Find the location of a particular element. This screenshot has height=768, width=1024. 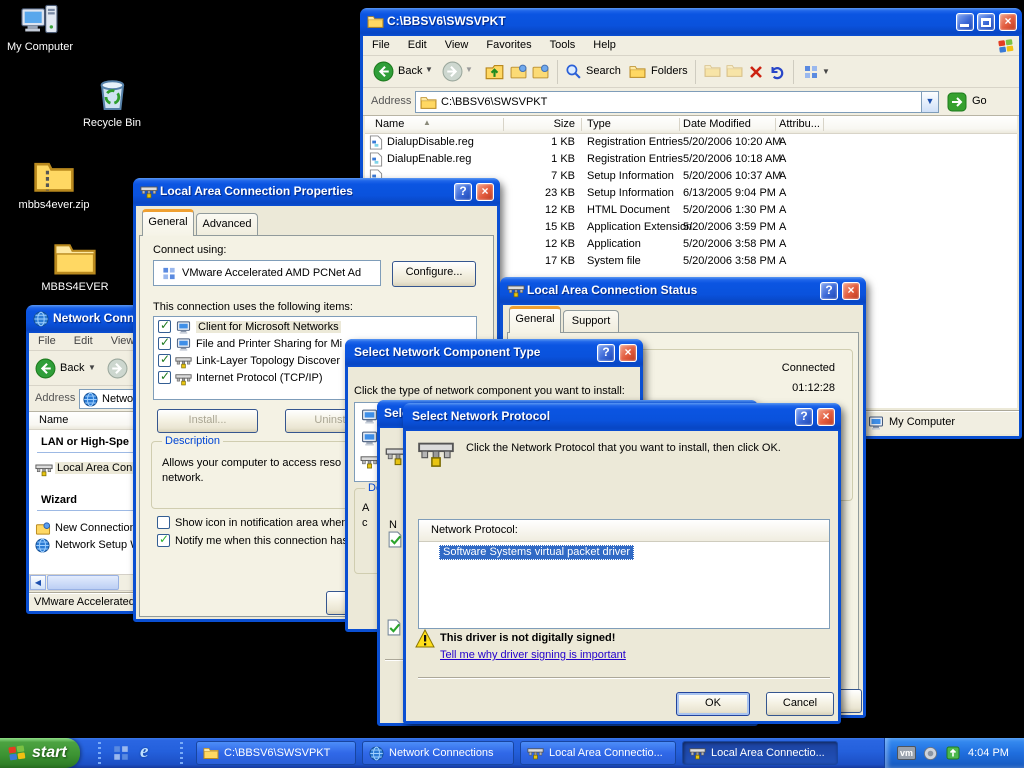

folders-label: Folders is located at coordinates (669, 71).